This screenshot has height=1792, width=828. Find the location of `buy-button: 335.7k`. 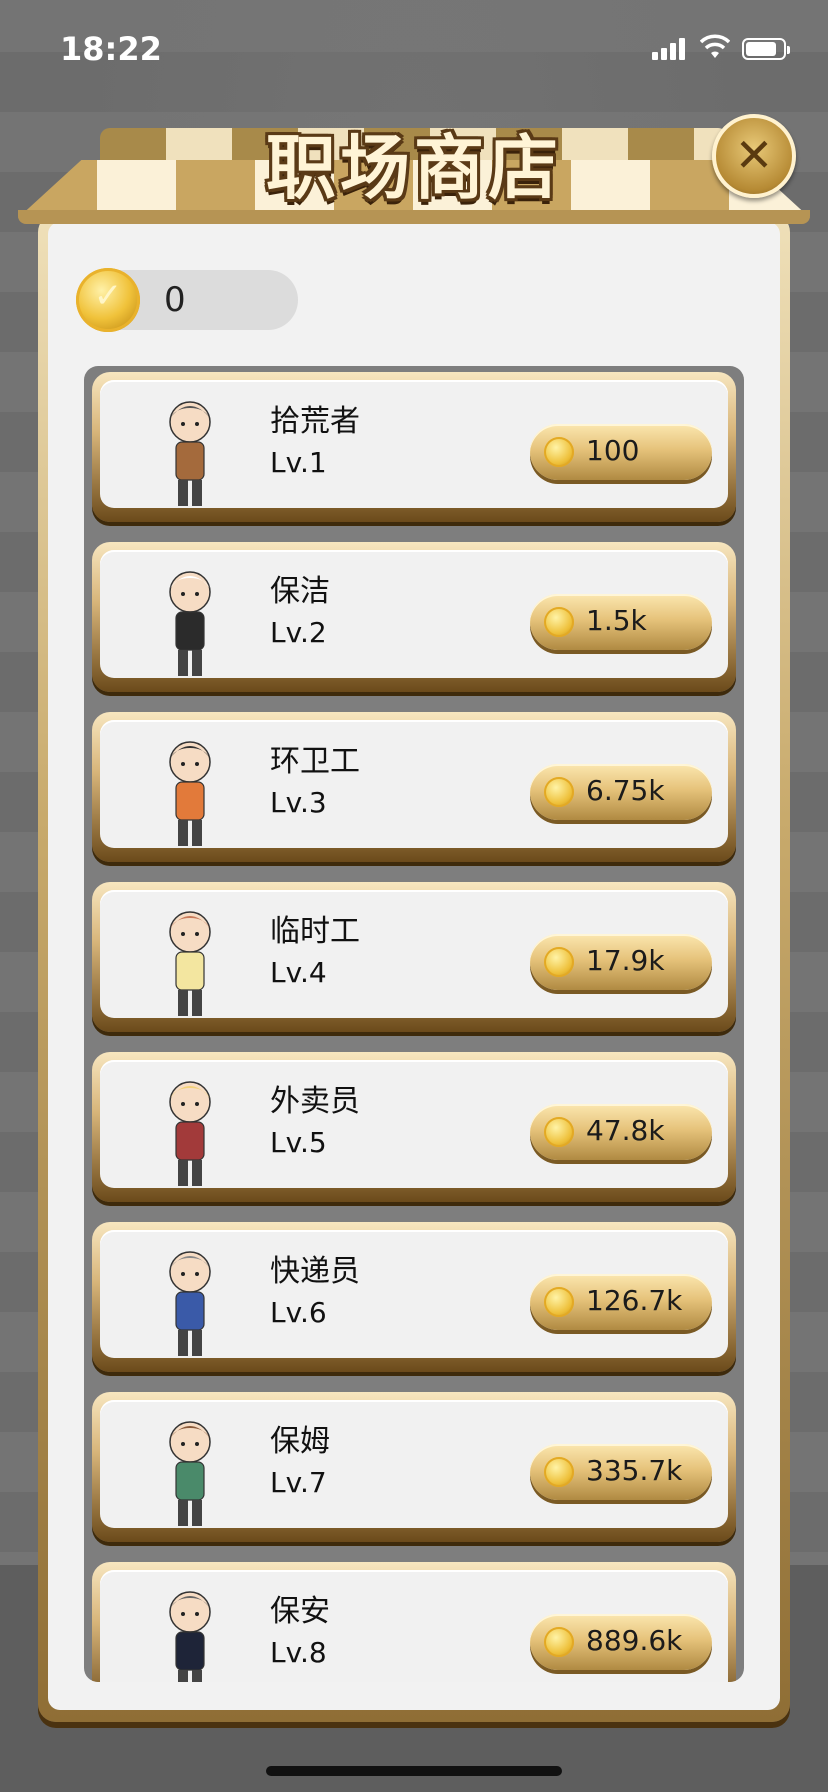

buy-button: 335.7k is located at coordinates (621, 1472).